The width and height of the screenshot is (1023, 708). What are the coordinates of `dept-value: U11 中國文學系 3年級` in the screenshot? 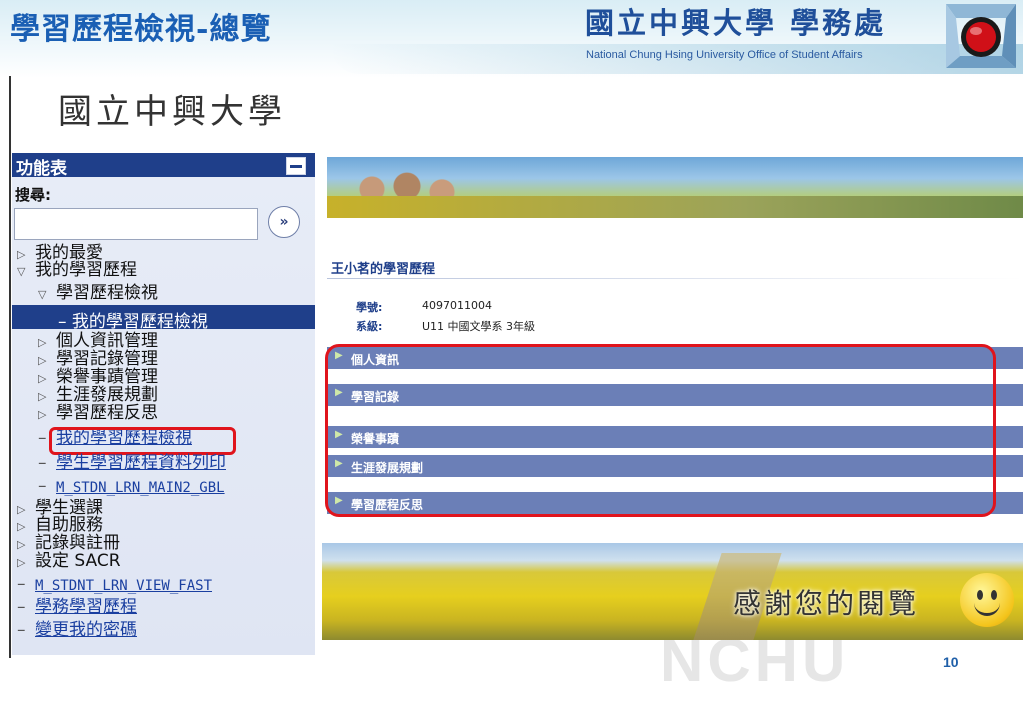 It's located at (479, 326).